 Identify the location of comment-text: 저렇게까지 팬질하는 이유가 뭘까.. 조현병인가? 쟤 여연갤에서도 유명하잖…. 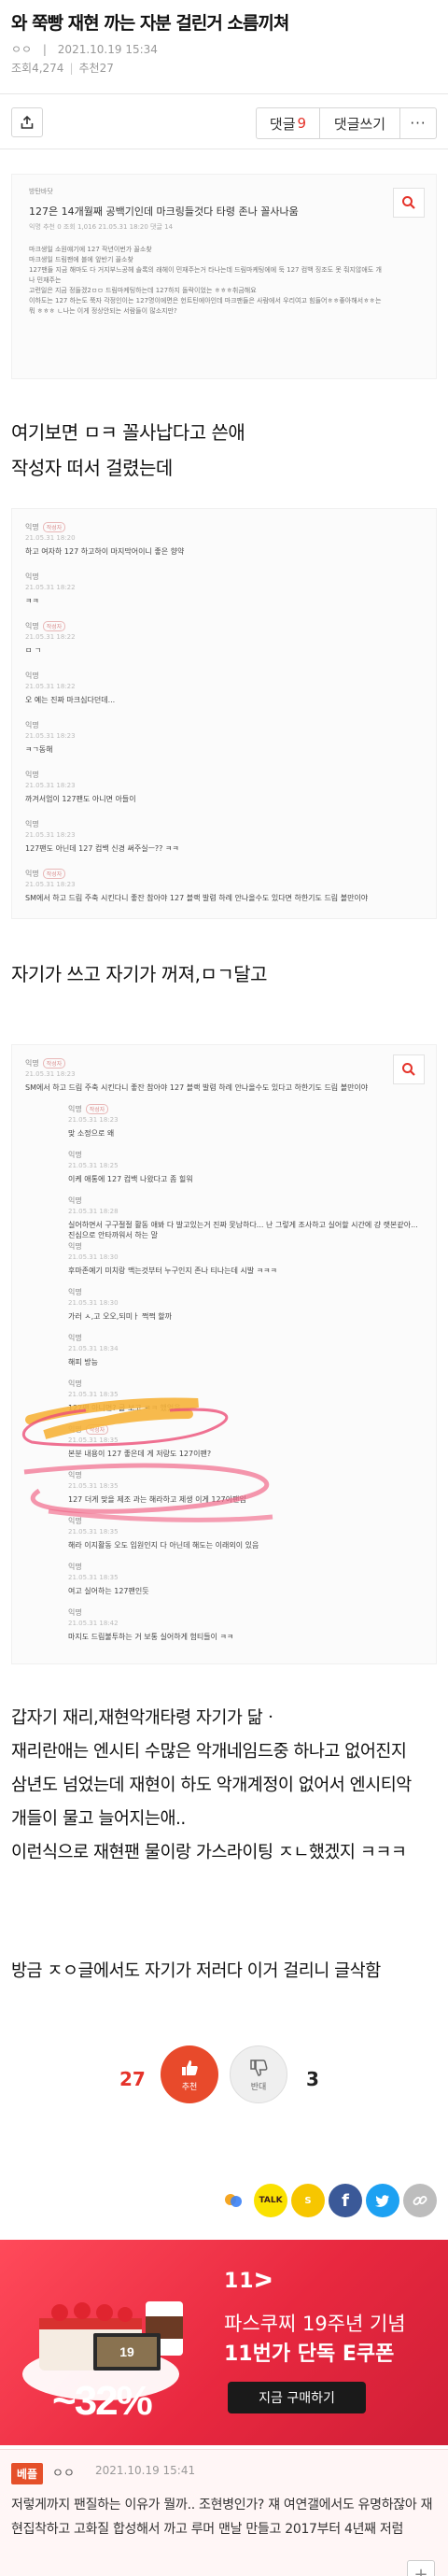
(222, 2517).